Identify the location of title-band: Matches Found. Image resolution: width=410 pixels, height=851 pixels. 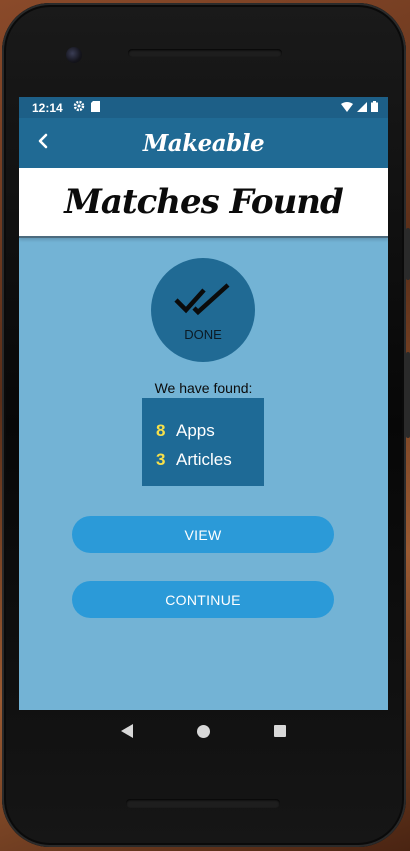
(203, 203).